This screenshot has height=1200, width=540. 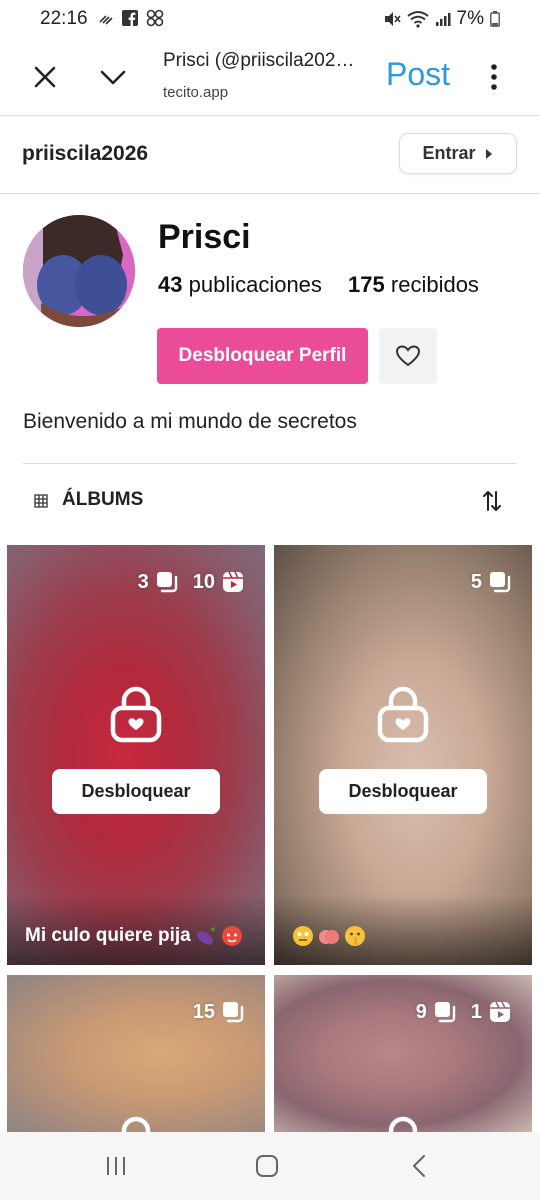 I want to click on photo-count-value: 15, so click(x=203, y=1011).